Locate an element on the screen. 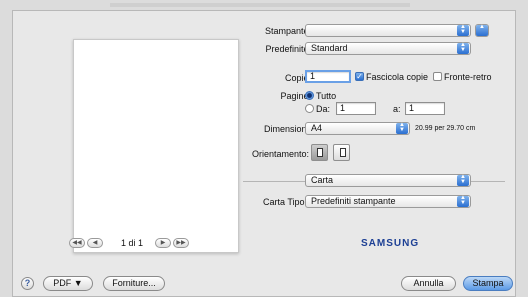 This screenshot has height=297, width=528. portrait-icon is located at coordinates (320, 152).